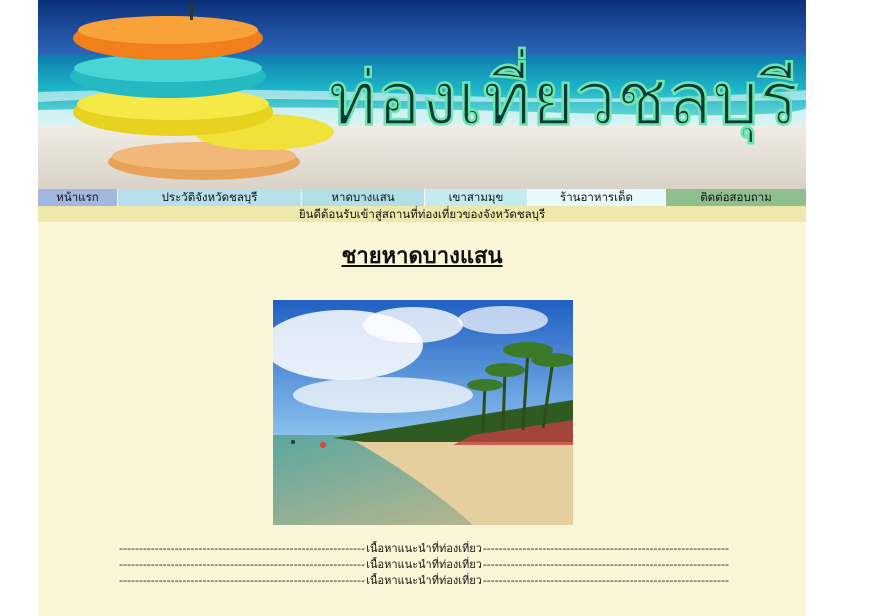 The height and width of the screenshot is (616, 882). Describe the element at coordinates (210, 197) in the screenshot. I see `nav-item-history: ประวัติจังหวัดชลบุรี` at that location.